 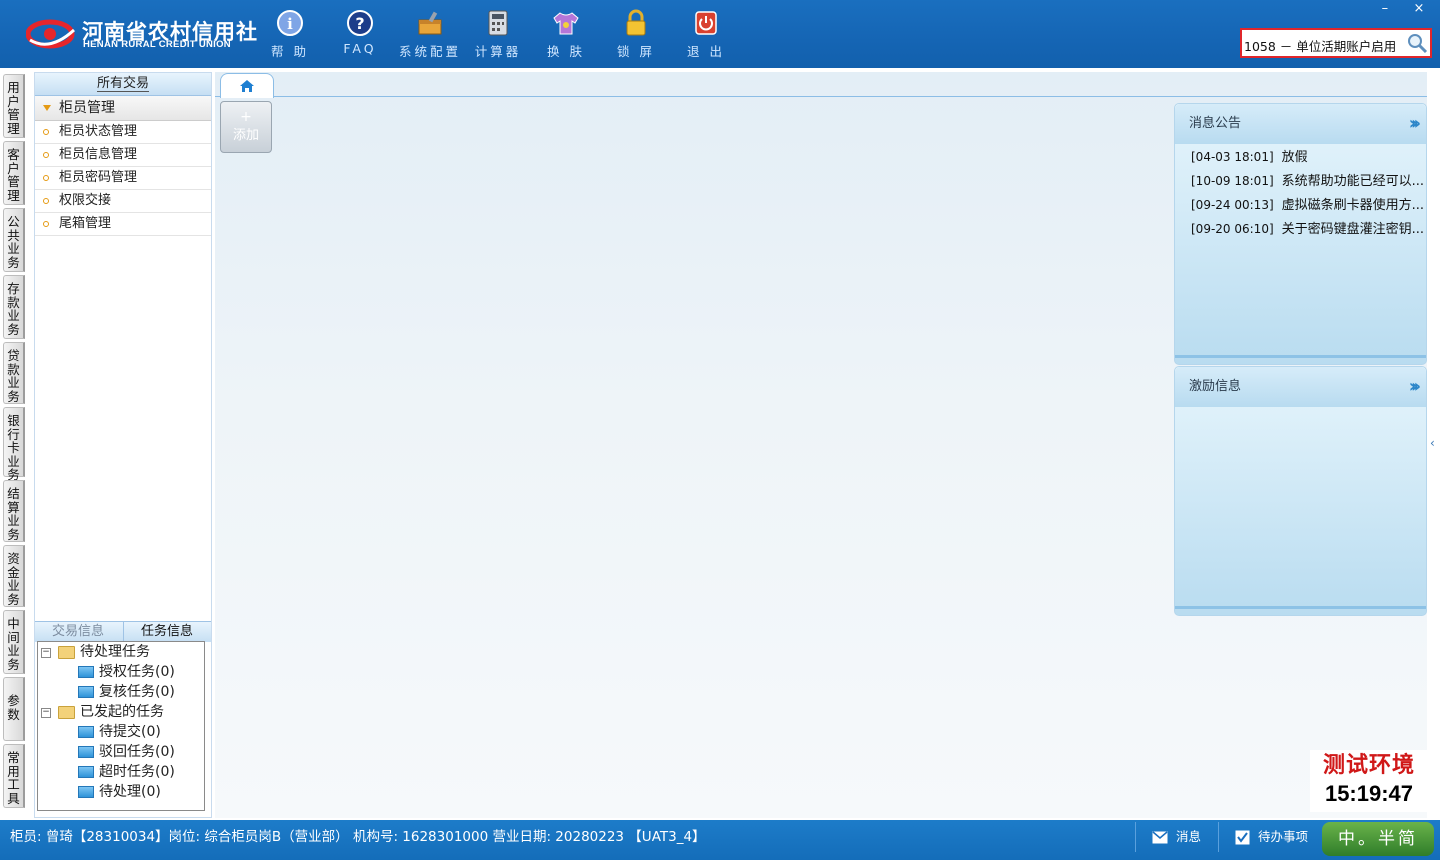 What do you see at coordinates (78, 632) in the screenshot?
I see `tab-transaction-info: 交易信息` at bounding box center [78, 632].